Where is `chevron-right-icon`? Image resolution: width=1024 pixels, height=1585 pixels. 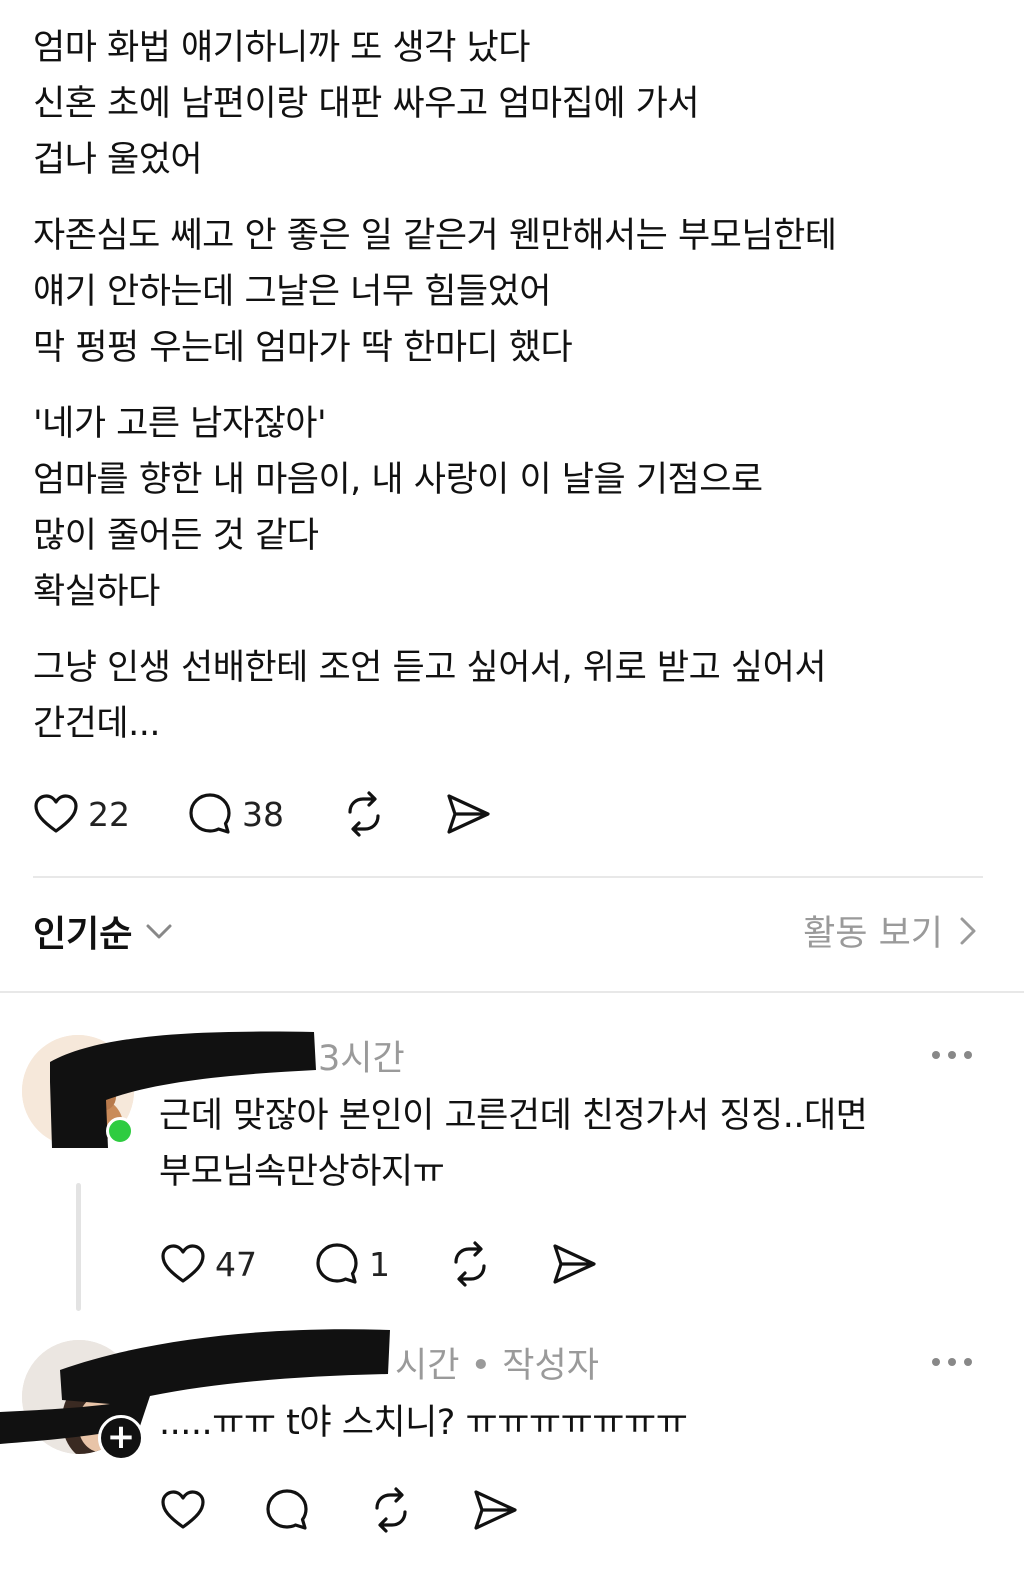
chevron-right-icon is located at coordinates (968, 930).